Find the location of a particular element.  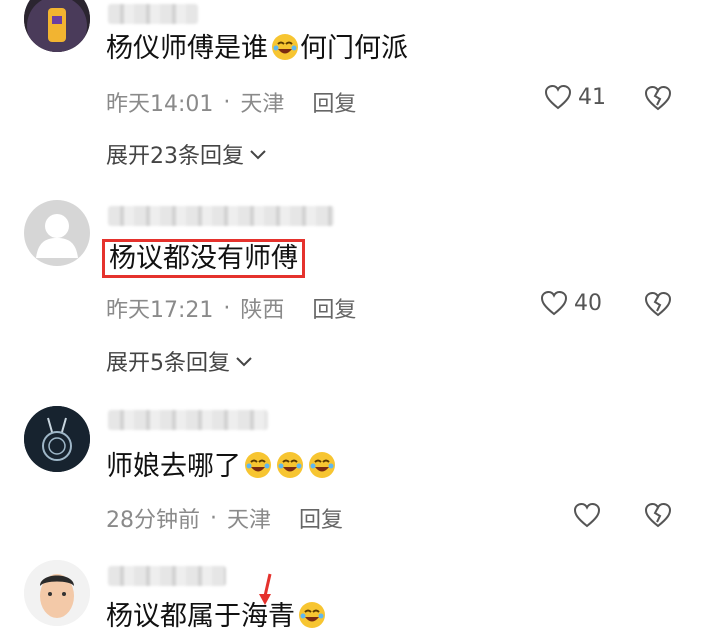

comment-text: 杨议都没有师傅 is located at coordinates (203, 258).